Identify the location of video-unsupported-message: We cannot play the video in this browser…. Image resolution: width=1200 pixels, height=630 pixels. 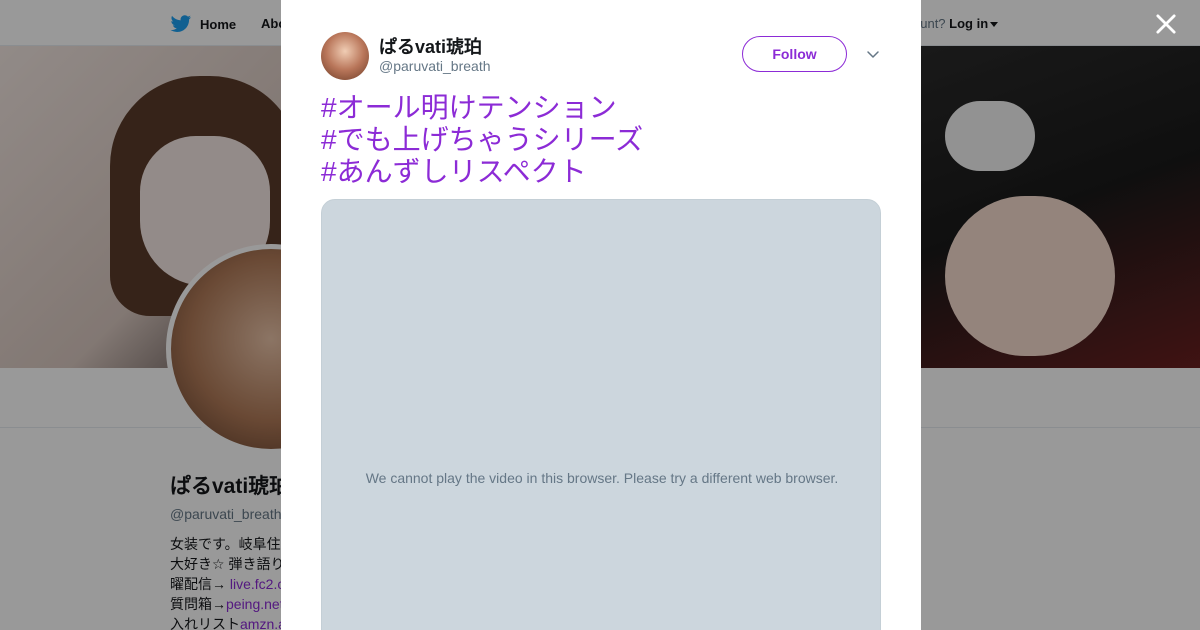
(602, 478).